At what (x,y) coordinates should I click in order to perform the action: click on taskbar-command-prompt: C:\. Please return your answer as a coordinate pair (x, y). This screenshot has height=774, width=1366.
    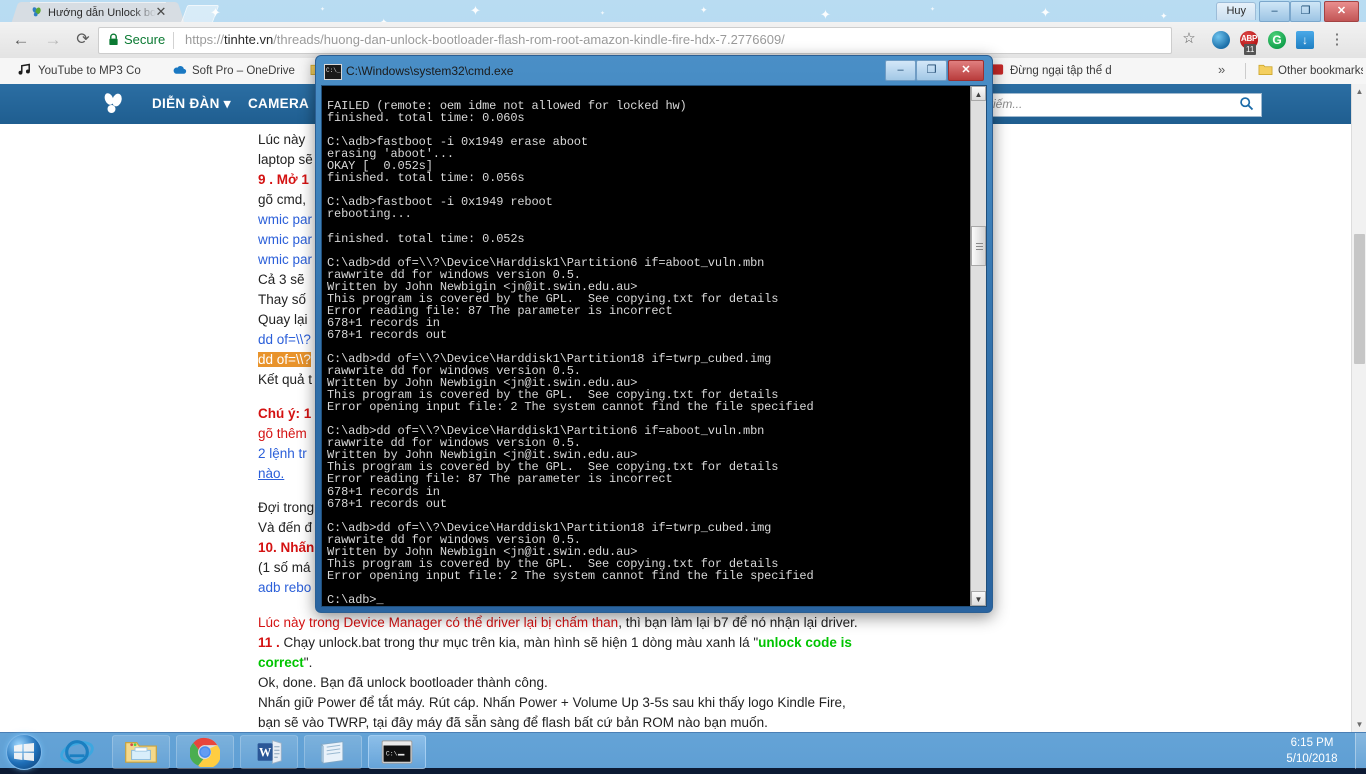
    Looking at the image, I should click on (397, 752).